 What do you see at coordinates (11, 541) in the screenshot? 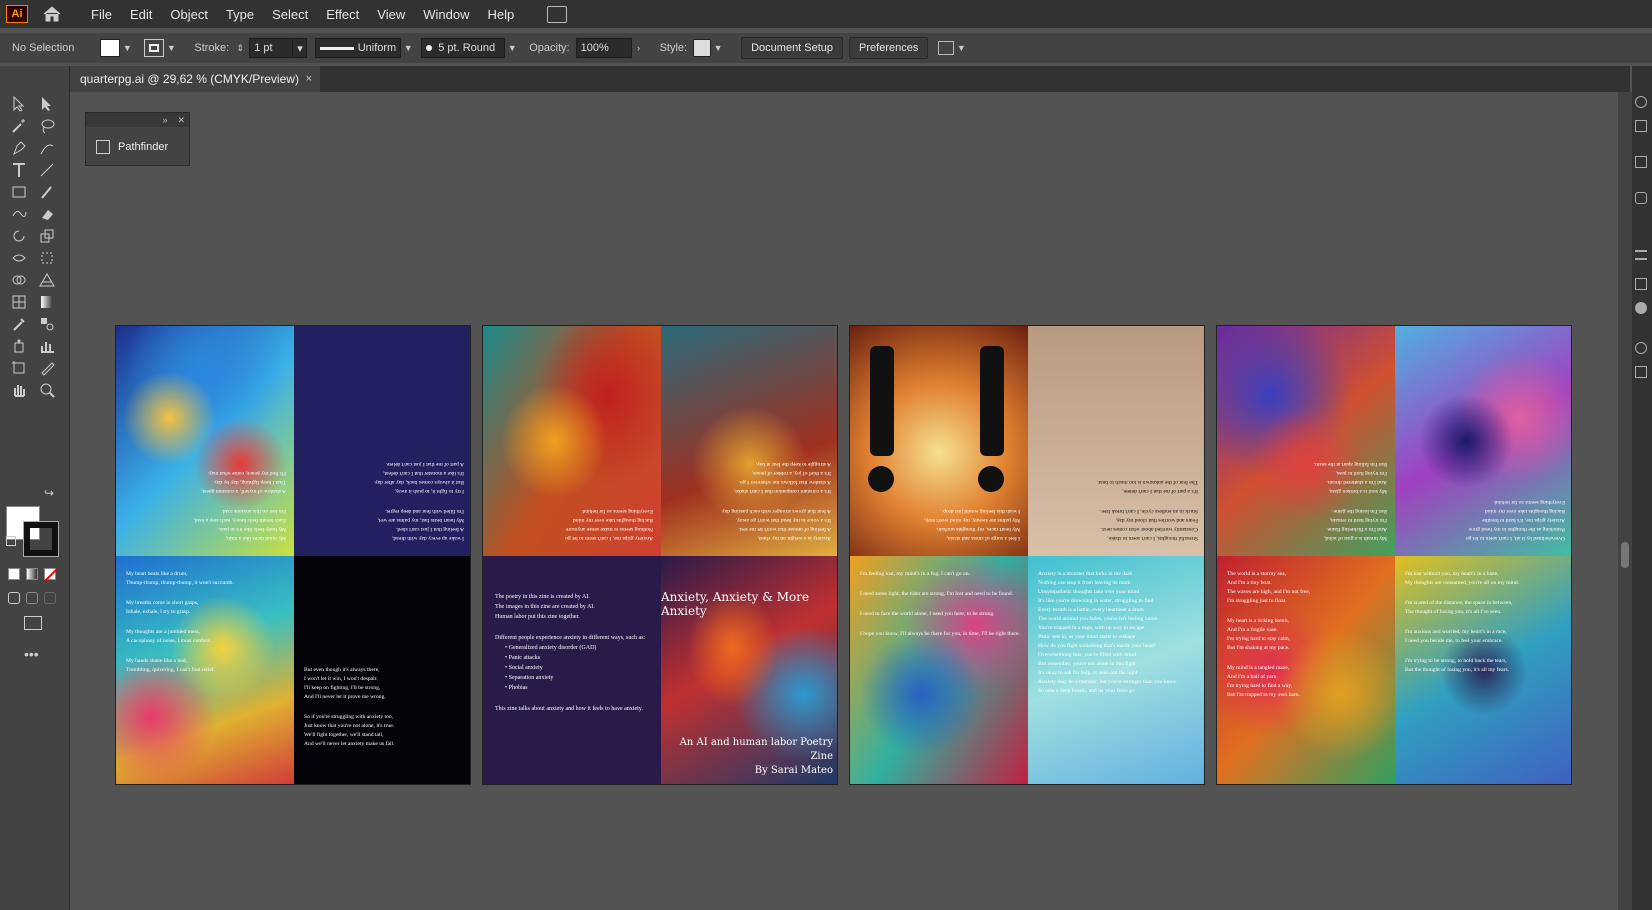
I see `default-fill-stroke-icon` at bounding box center [11, 541].